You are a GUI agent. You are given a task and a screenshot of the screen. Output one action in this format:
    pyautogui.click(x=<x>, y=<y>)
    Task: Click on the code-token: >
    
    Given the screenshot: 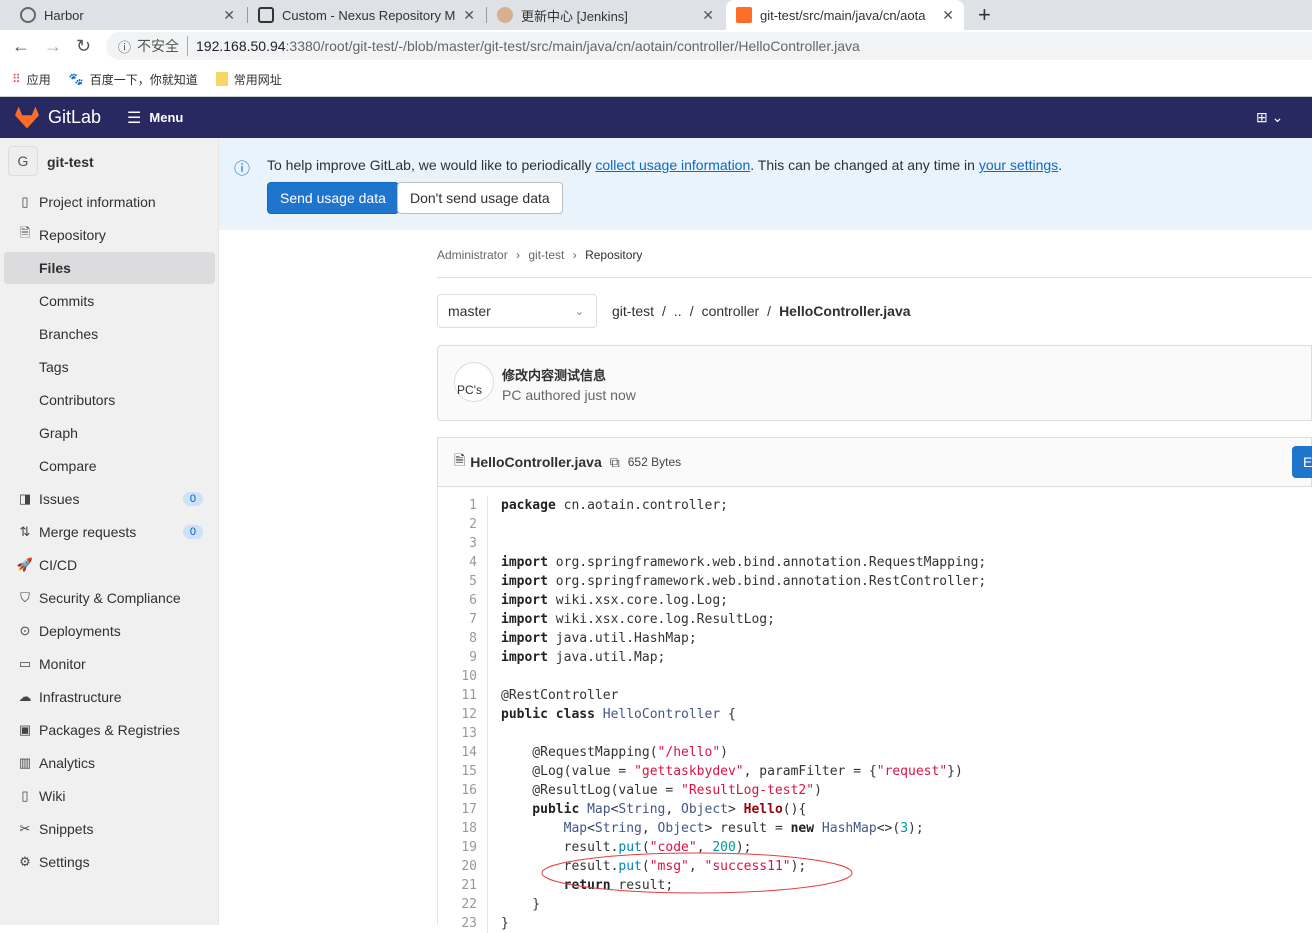 What is the action you would take?
    pyautogui.click(x=736, y=809)
    